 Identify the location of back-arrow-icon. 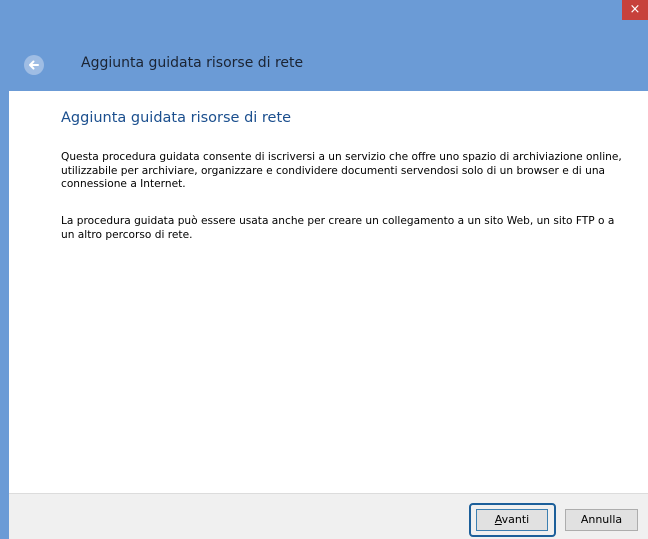
(34, 65).